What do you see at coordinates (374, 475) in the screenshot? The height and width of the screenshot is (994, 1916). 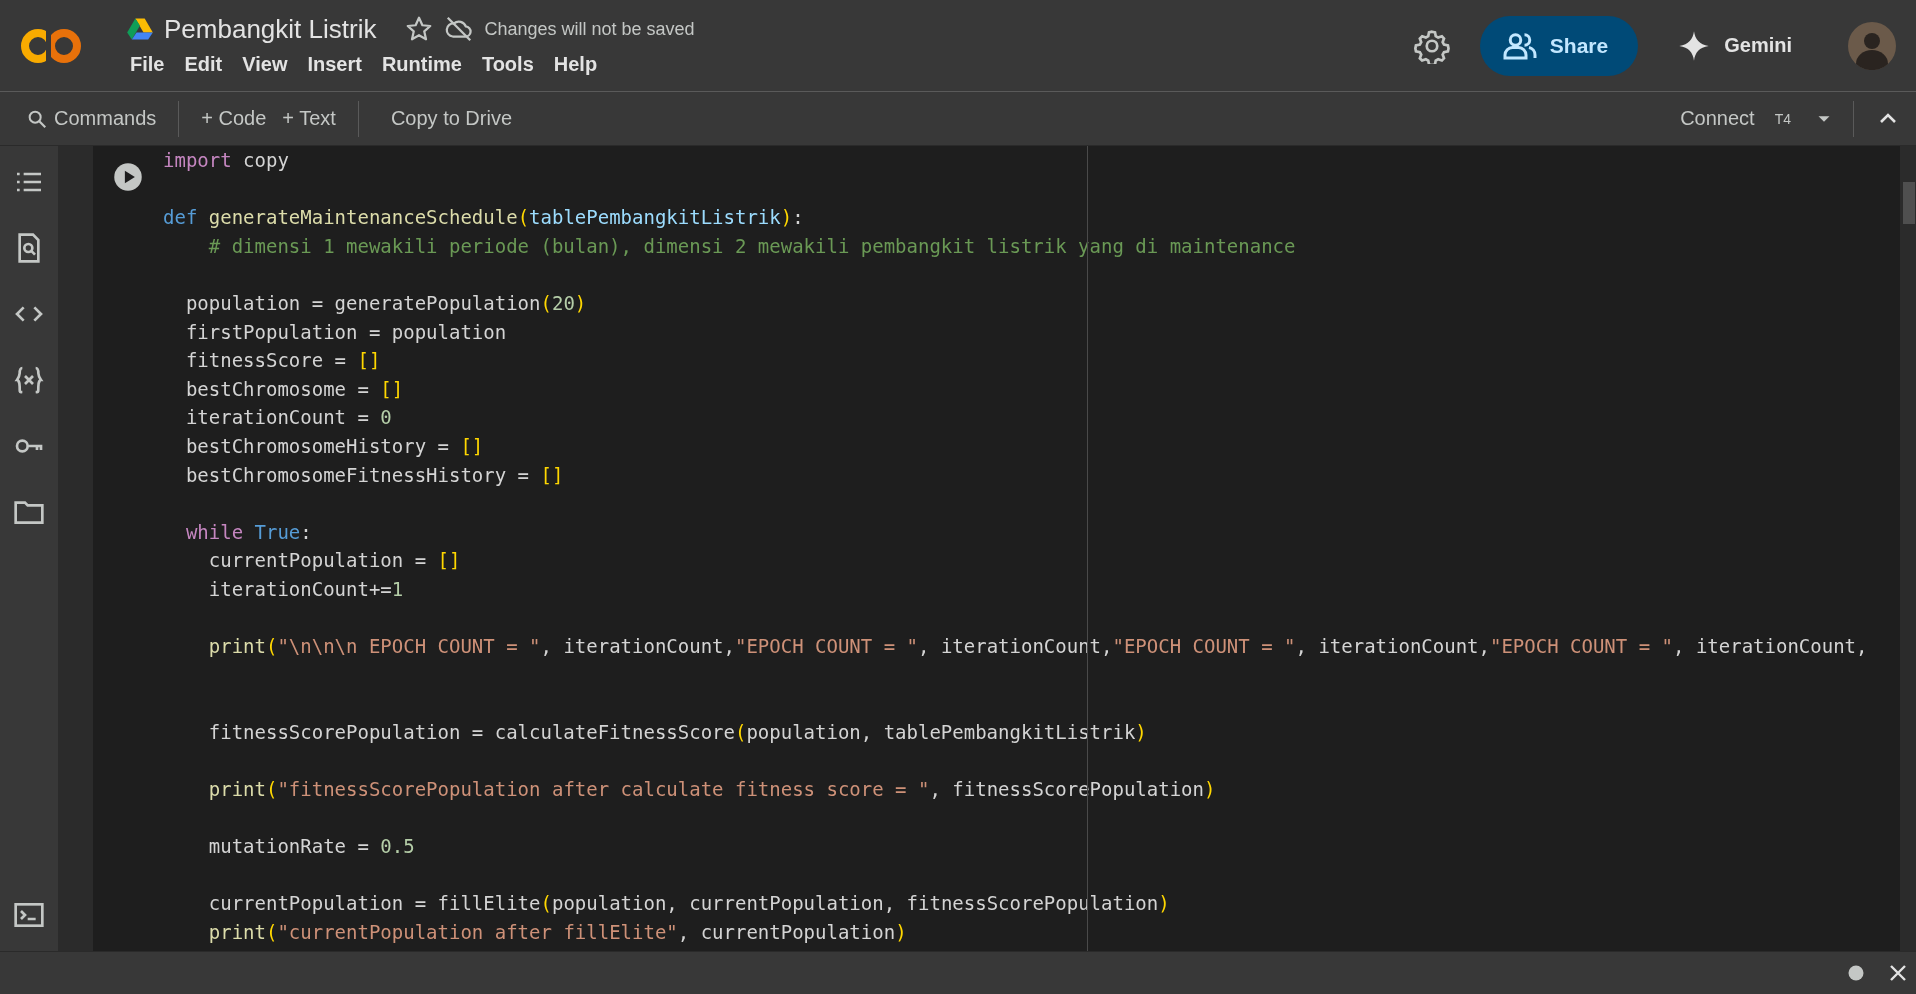 I see `code-line: bestChromosomeFitnessHistory = []` at bounding box center [374, 475].